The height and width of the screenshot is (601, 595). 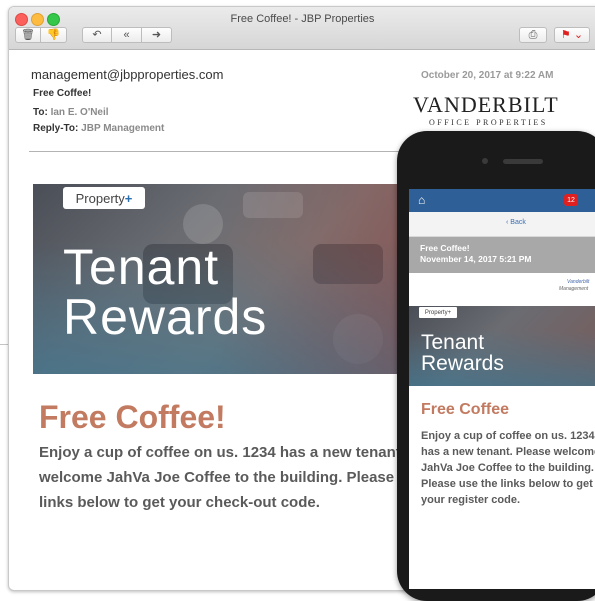 I want to click on home-icon: ⌂, so click(x=421, y=200).